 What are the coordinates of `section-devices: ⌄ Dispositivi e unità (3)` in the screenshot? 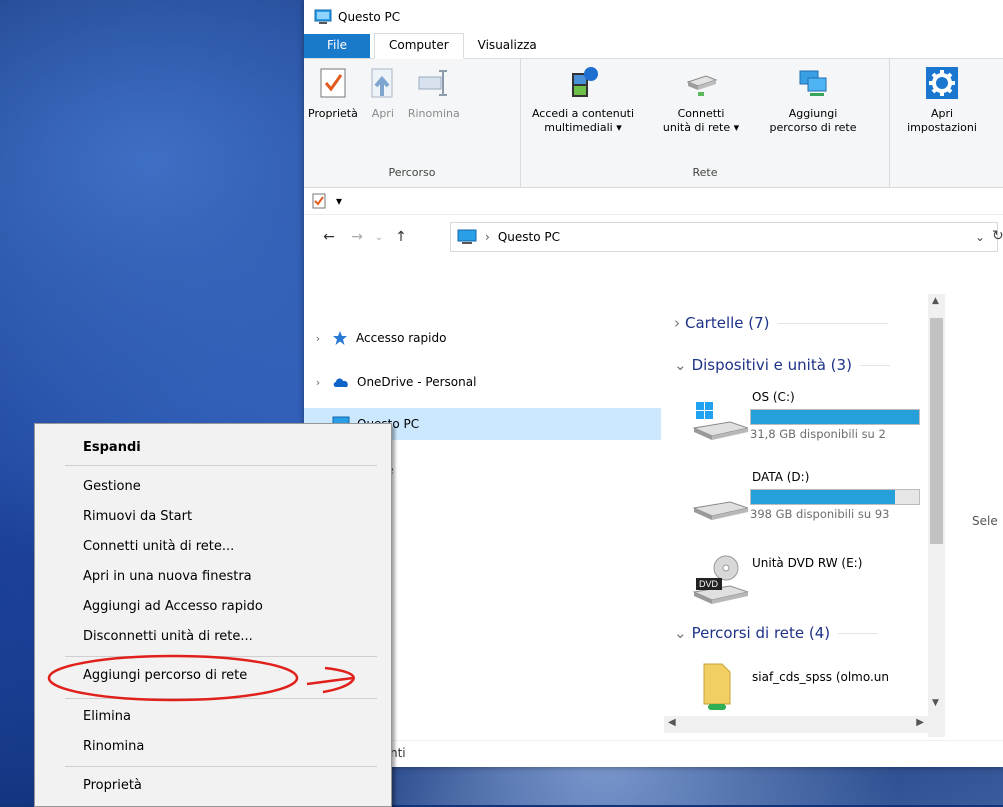 It's located at (782, 365).